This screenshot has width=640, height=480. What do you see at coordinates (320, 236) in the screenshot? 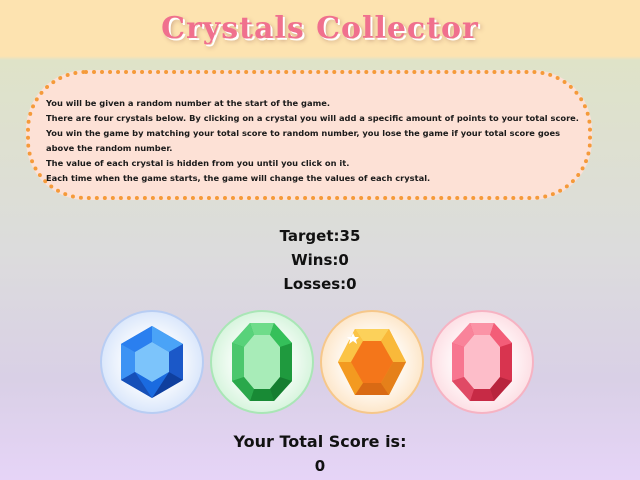
I see `target-number: Target:35` at bounding box center [320, 236].